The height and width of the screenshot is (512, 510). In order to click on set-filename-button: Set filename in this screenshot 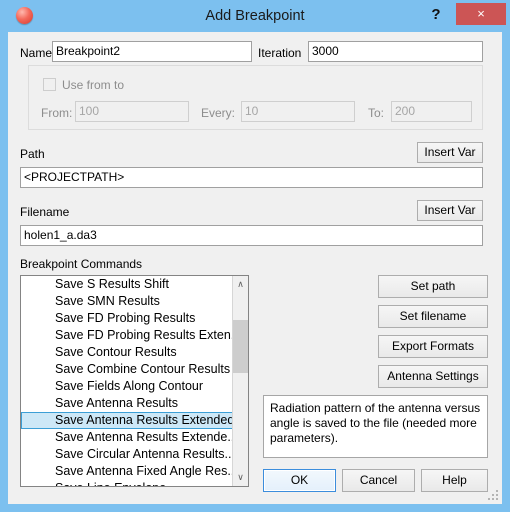, I will do `click(433, 316)`.